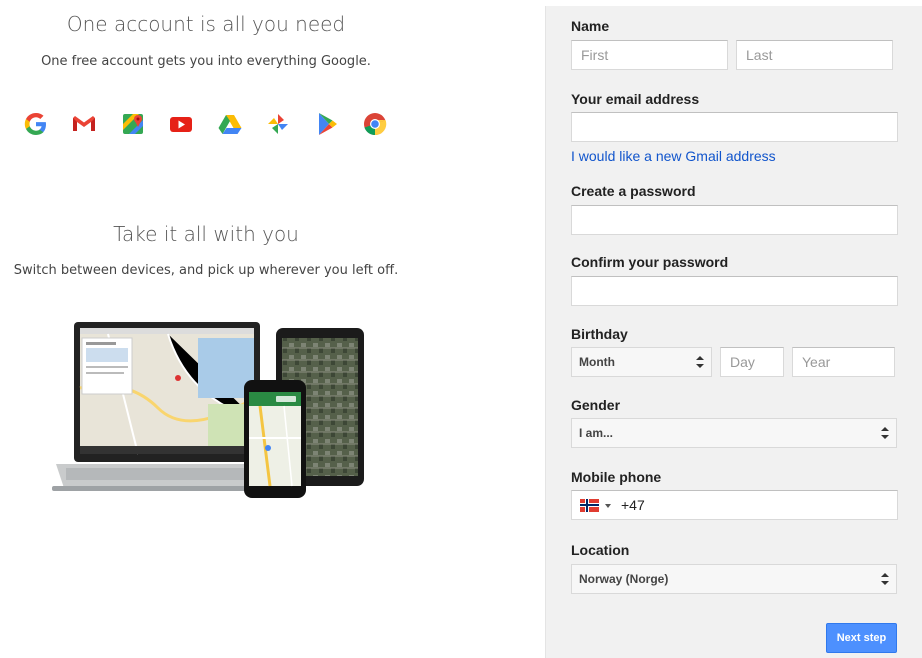 This screenshot has width=922, height=658. I want to click on next-step-button: Next step, so click(861, 638).